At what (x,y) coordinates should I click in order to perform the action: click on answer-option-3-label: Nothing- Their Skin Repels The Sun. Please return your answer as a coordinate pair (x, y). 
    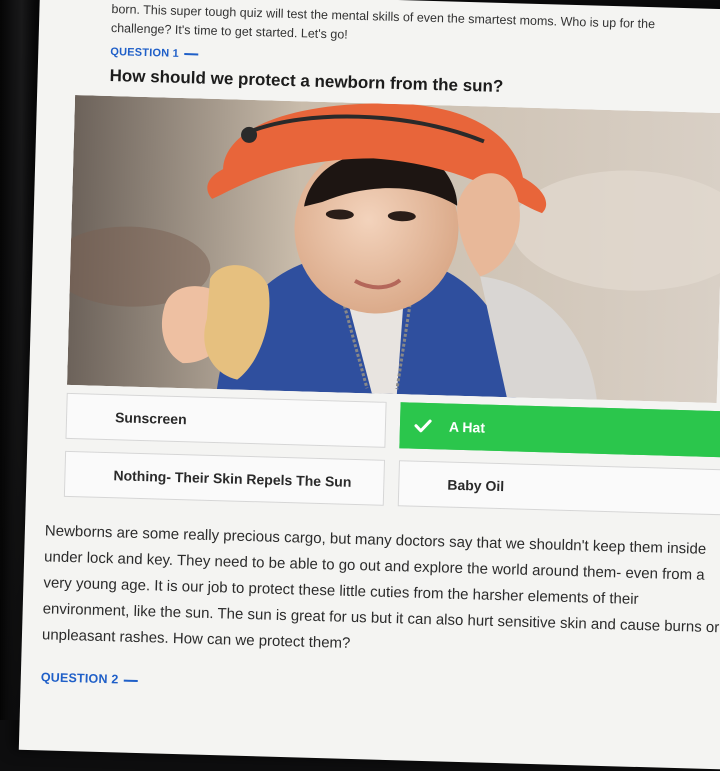
    Looking at the image, I should click on (232, 478).